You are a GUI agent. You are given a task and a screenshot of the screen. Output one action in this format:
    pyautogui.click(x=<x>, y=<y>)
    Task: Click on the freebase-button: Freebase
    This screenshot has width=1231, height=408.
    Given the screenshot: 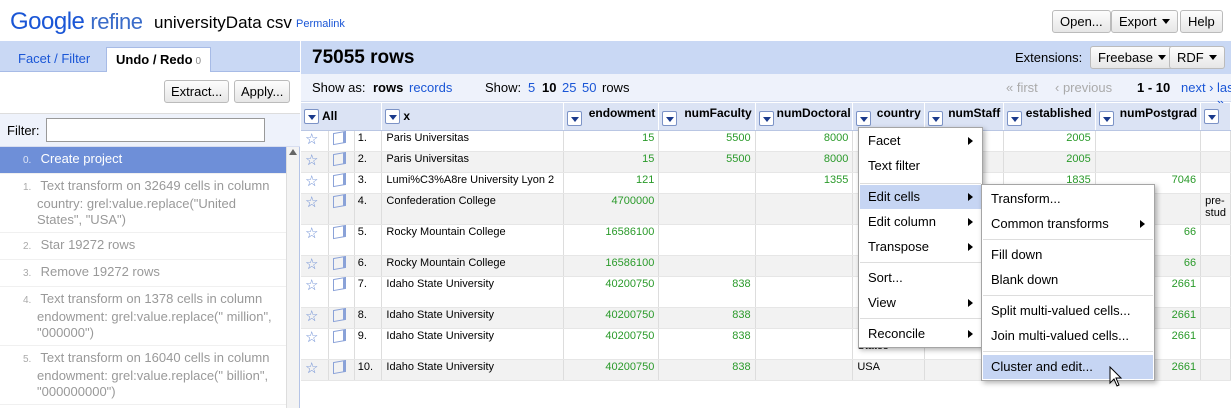 What is the action you would take?
    pyautogui.click(x=1132, y=57)
    